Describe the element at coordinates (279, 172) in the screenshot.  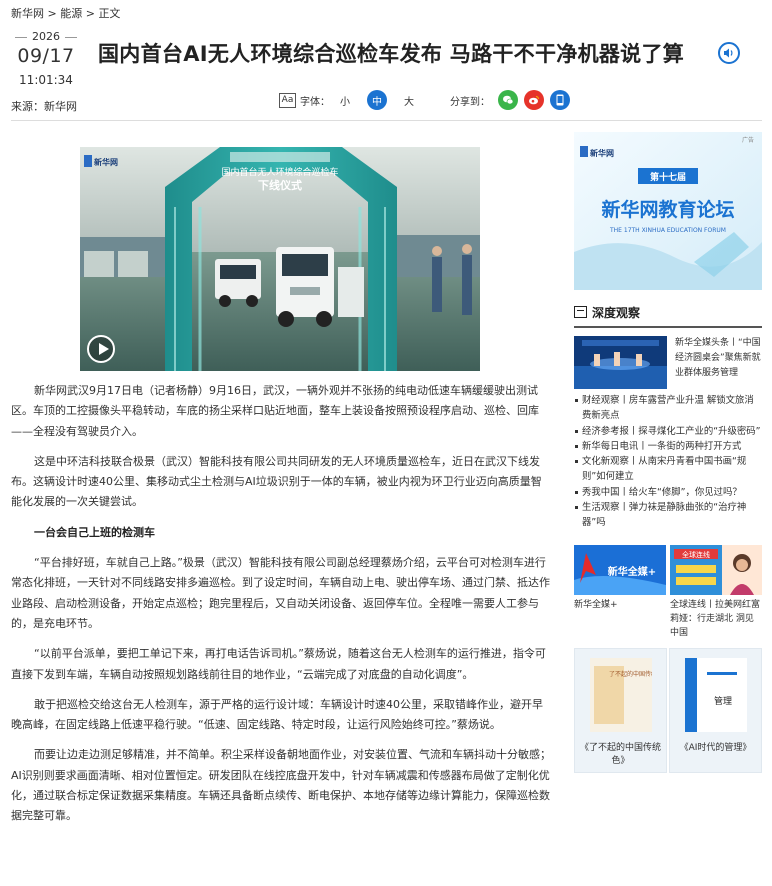
I see `video-banner-line1: 国内首台无人环境综合巡检车` at that location.